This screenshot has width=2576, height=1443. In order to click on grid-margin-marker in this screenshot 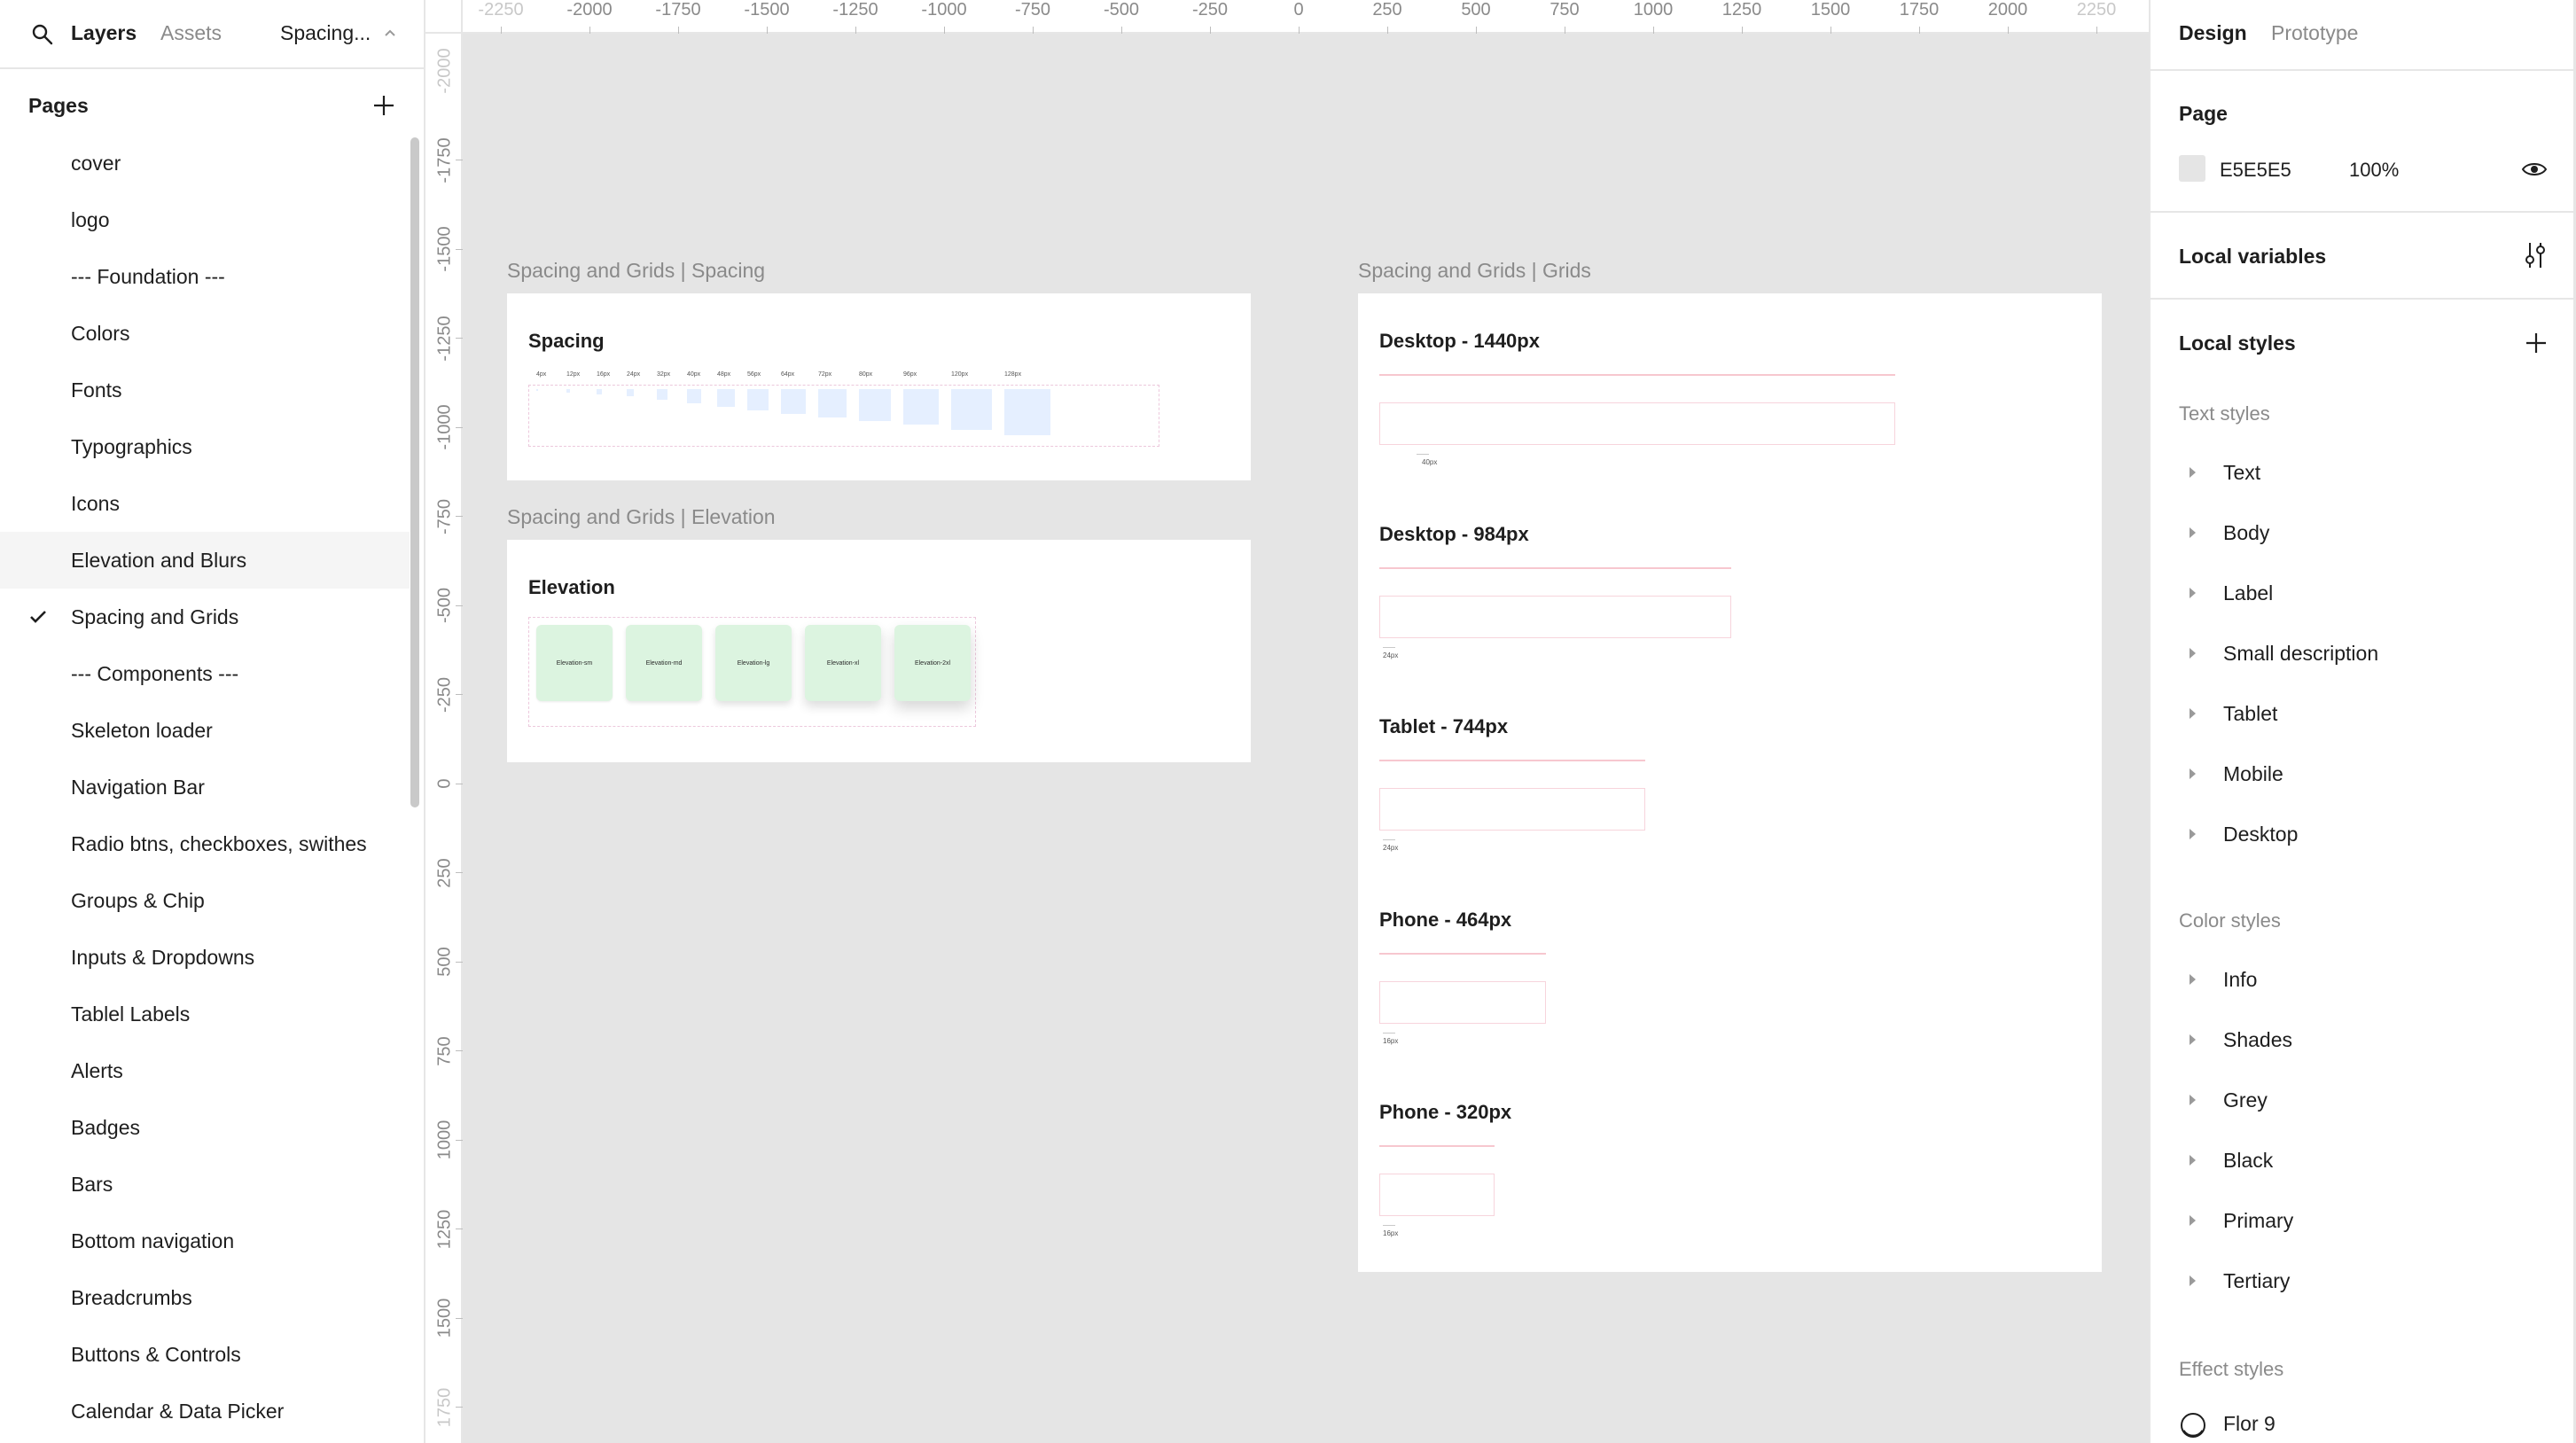, I will do `click(1389, 839)`.